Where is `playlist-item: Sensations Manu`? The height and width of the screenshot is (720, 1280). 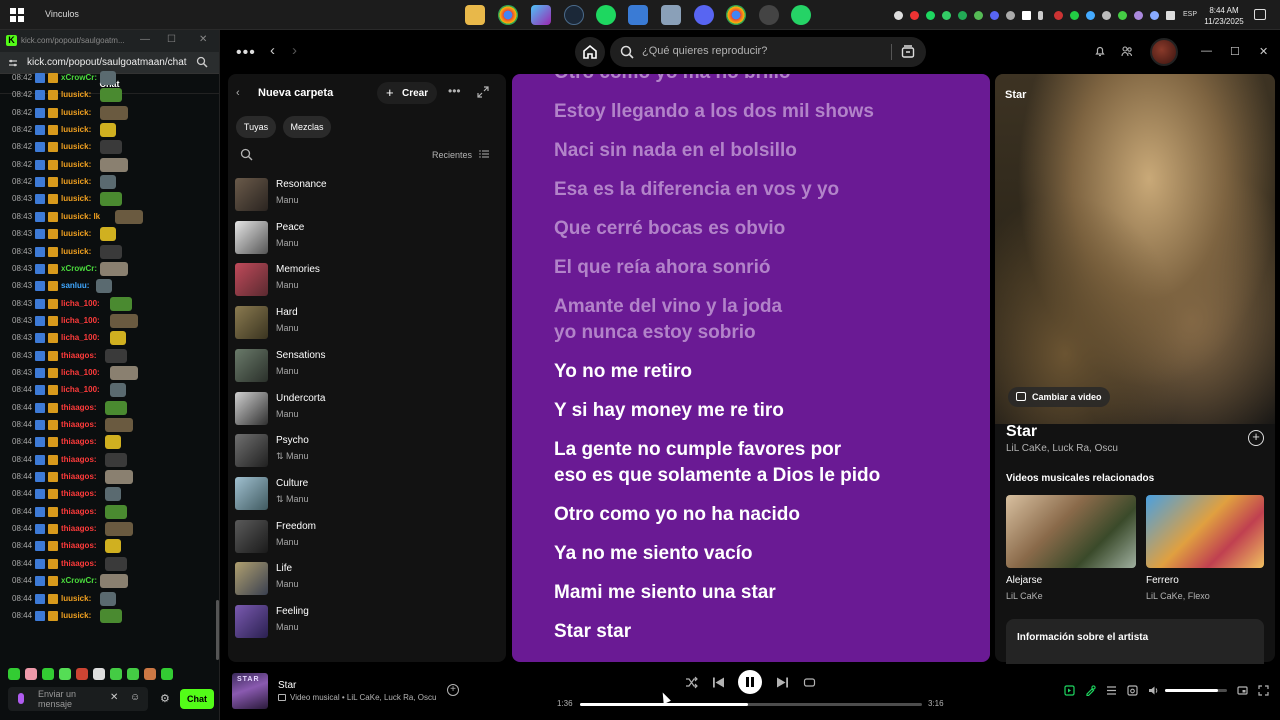
playlist-item: Sensations Manu is located at coordinates (365, 366).